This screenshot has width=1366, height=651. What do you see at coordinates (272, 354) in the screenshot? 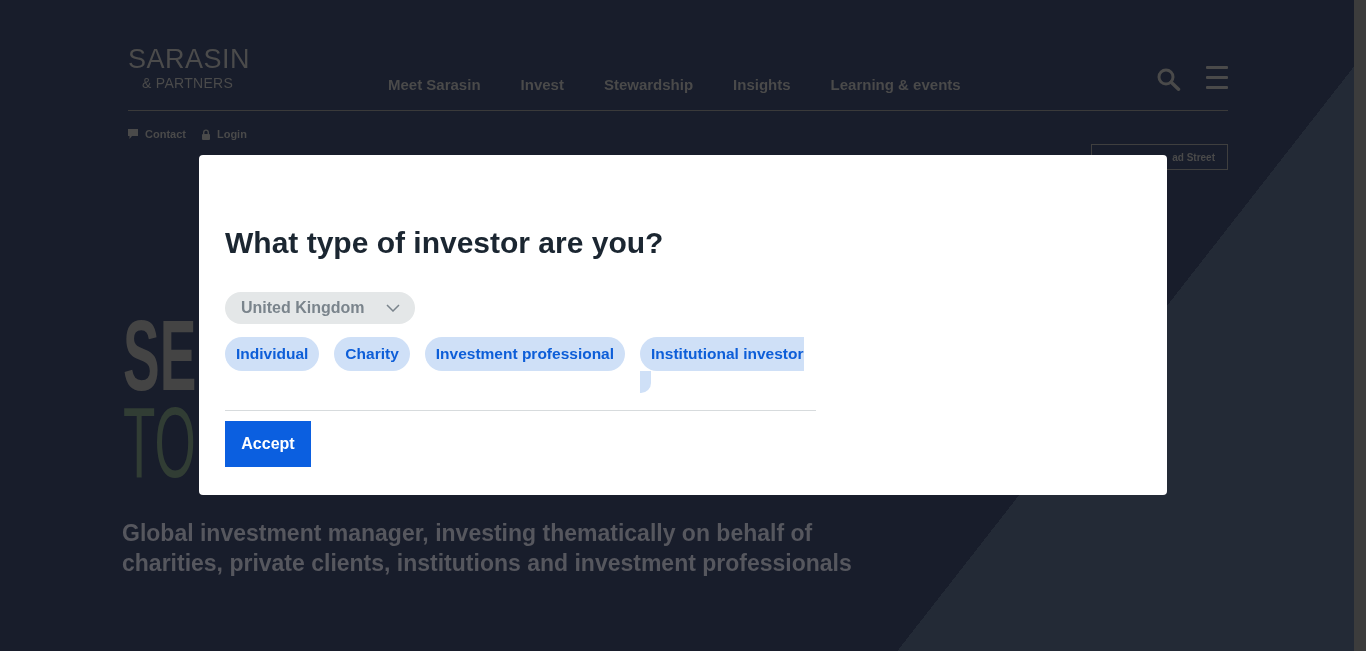
I see `investor-type-chip: Individual` at bounding box center [272, 354].